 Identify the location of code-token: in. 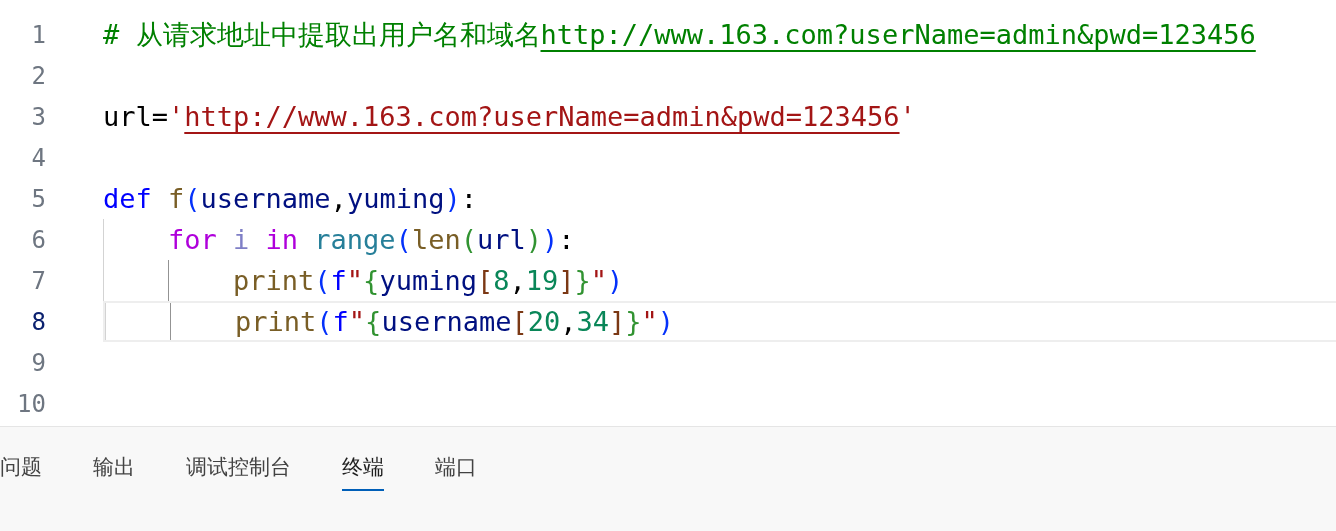
(282, 239).